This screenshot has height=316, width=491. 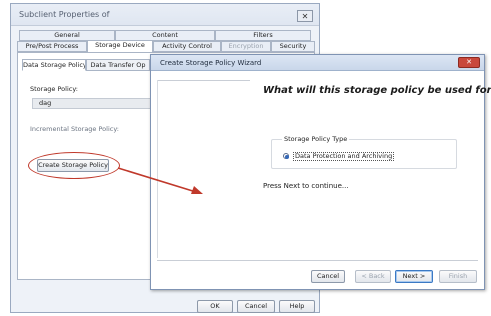 I want to click on arrow-head, so click(x=197, y=190).